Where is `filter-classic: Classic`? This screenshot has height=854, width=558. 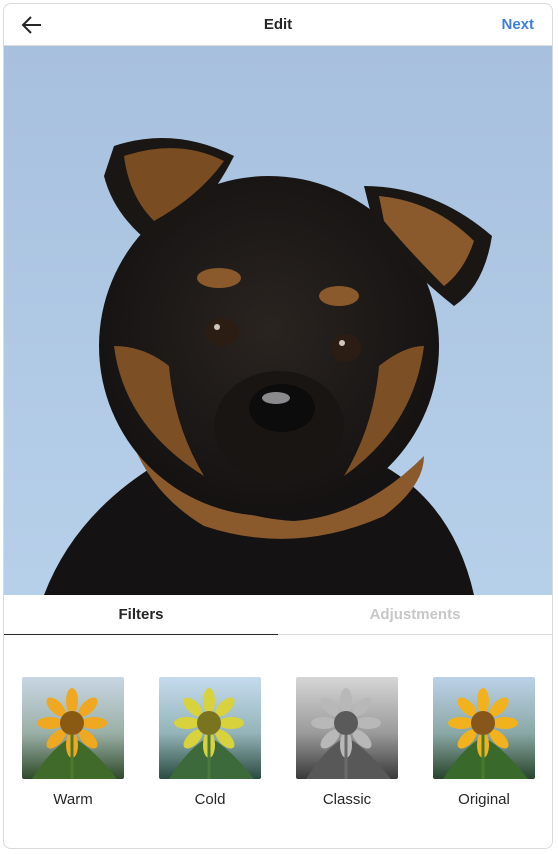 filter-classic: Classic is located at coordinates (347, 742).